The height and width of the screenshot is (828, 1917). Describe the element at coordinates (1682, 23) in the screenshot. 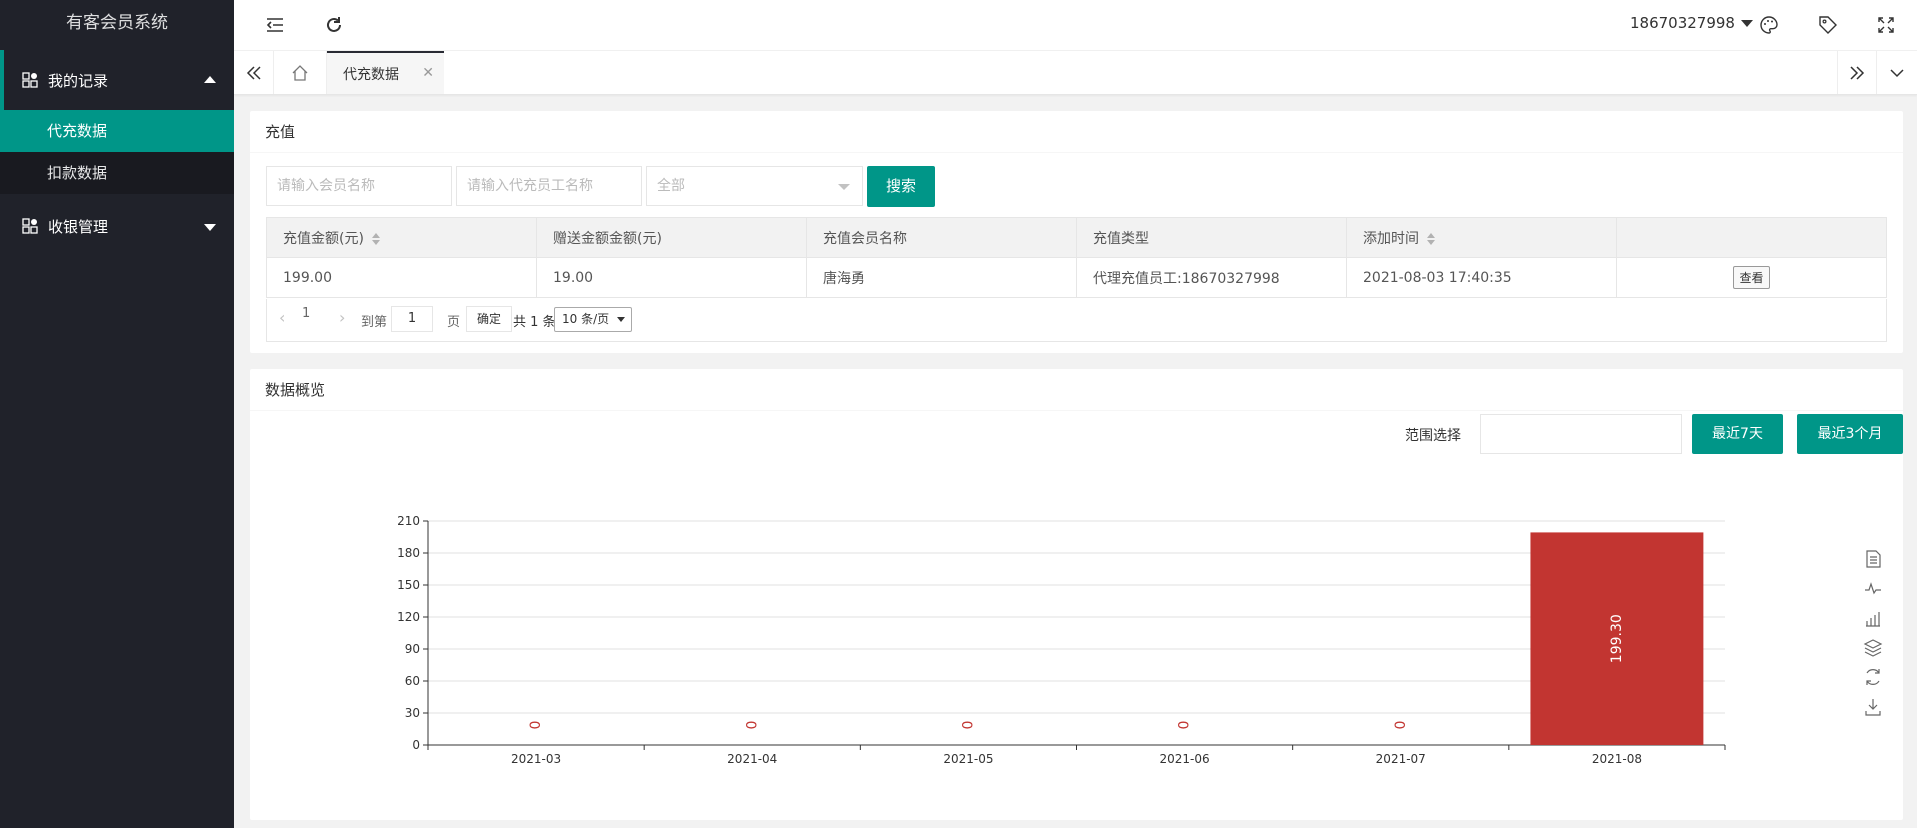

I see `username: 18670327998` at that location.